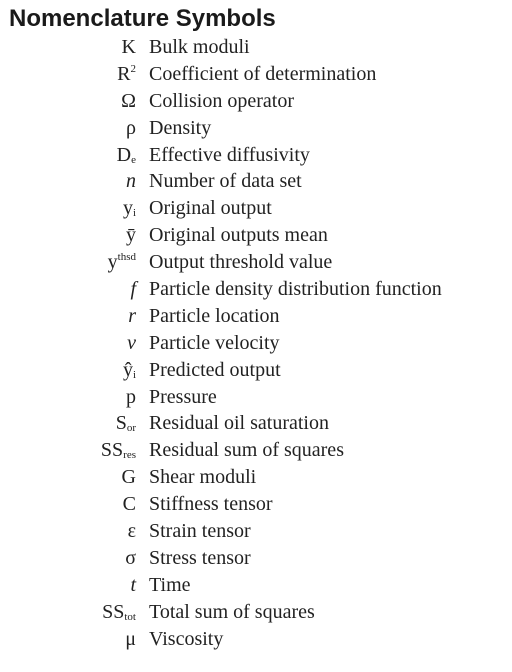 This screenshot has width=512, height=672. Describe the element at coordinates (128, 100) in the screenshot. I see `symbol-base: Ω` at that location.